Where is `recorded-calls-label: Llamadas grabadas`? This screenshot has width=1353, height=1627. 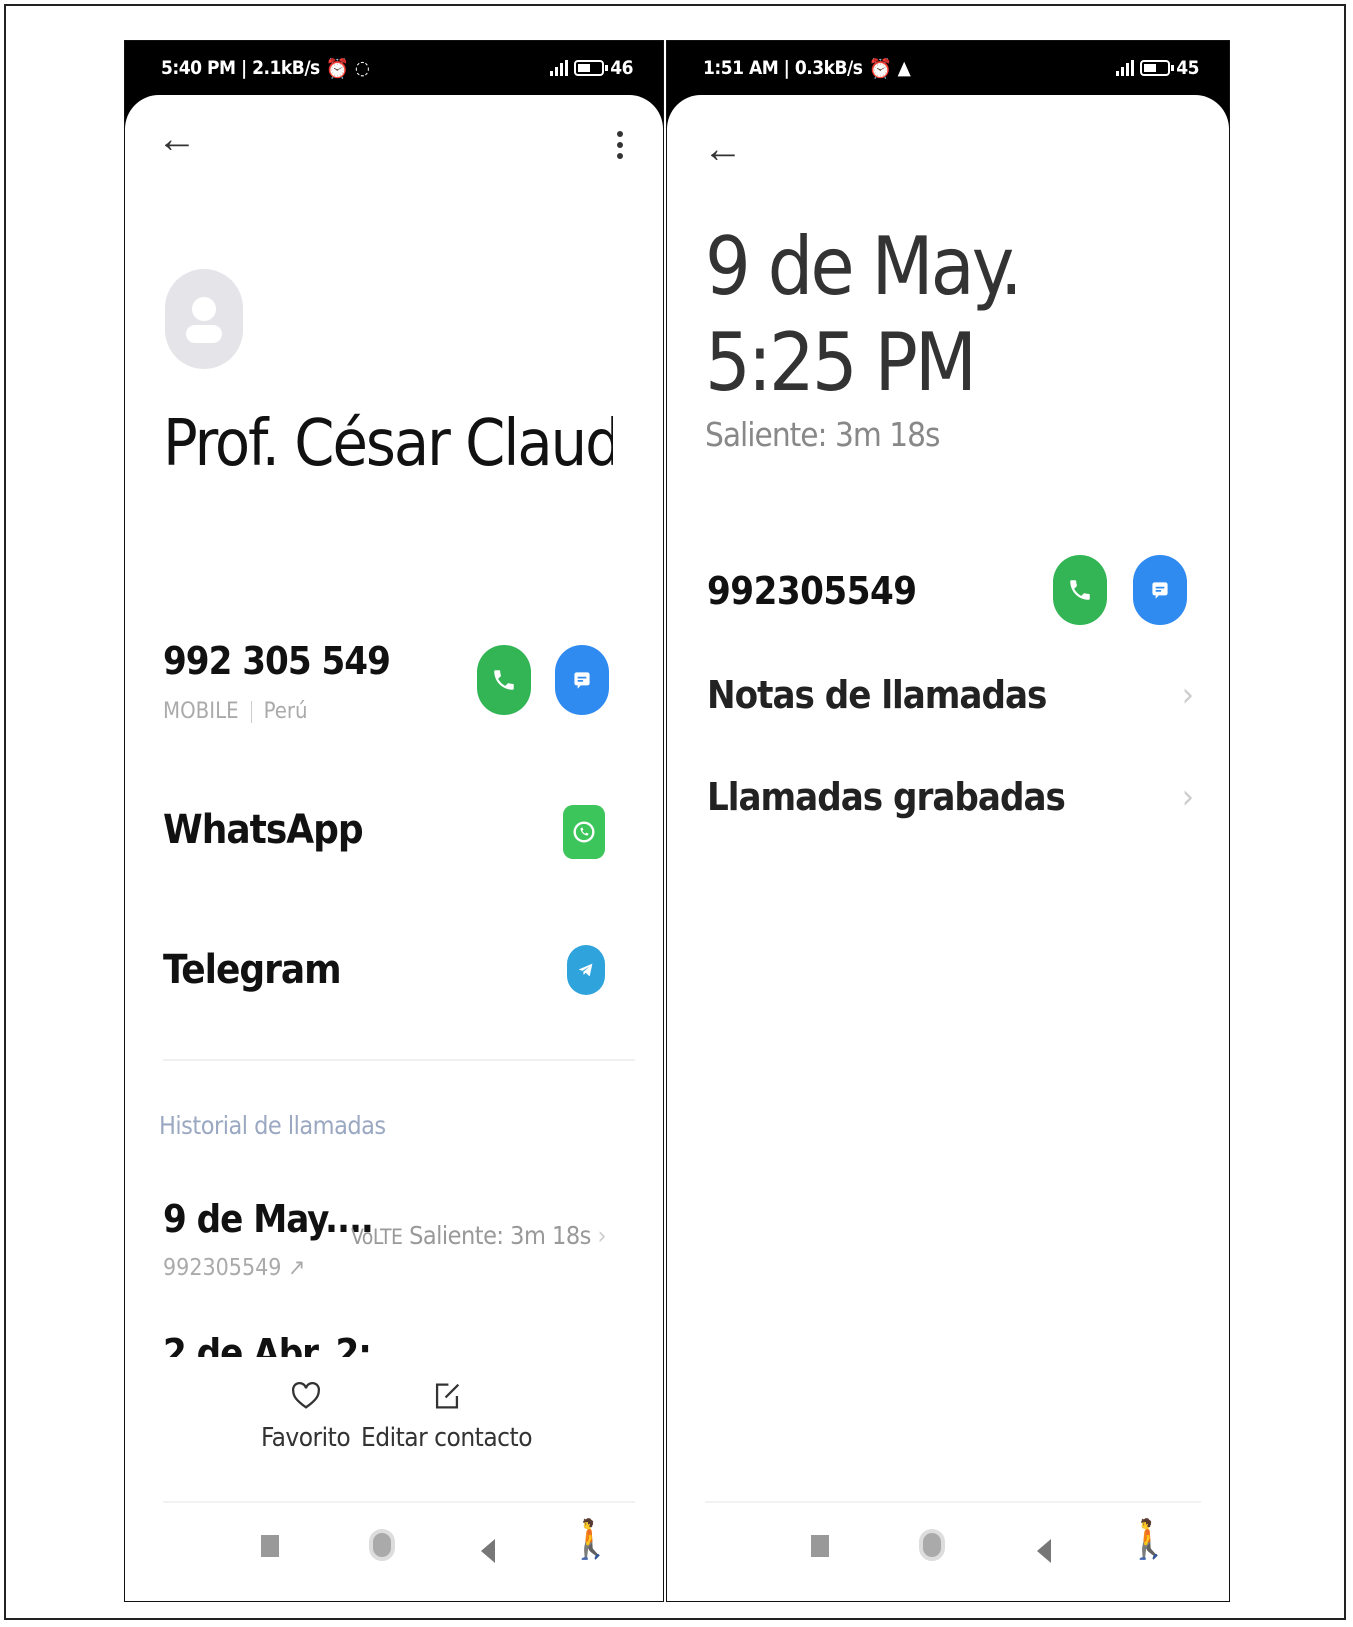 recorded-calls-label: Llamadas grabadas is located at coordinates (886, 797).